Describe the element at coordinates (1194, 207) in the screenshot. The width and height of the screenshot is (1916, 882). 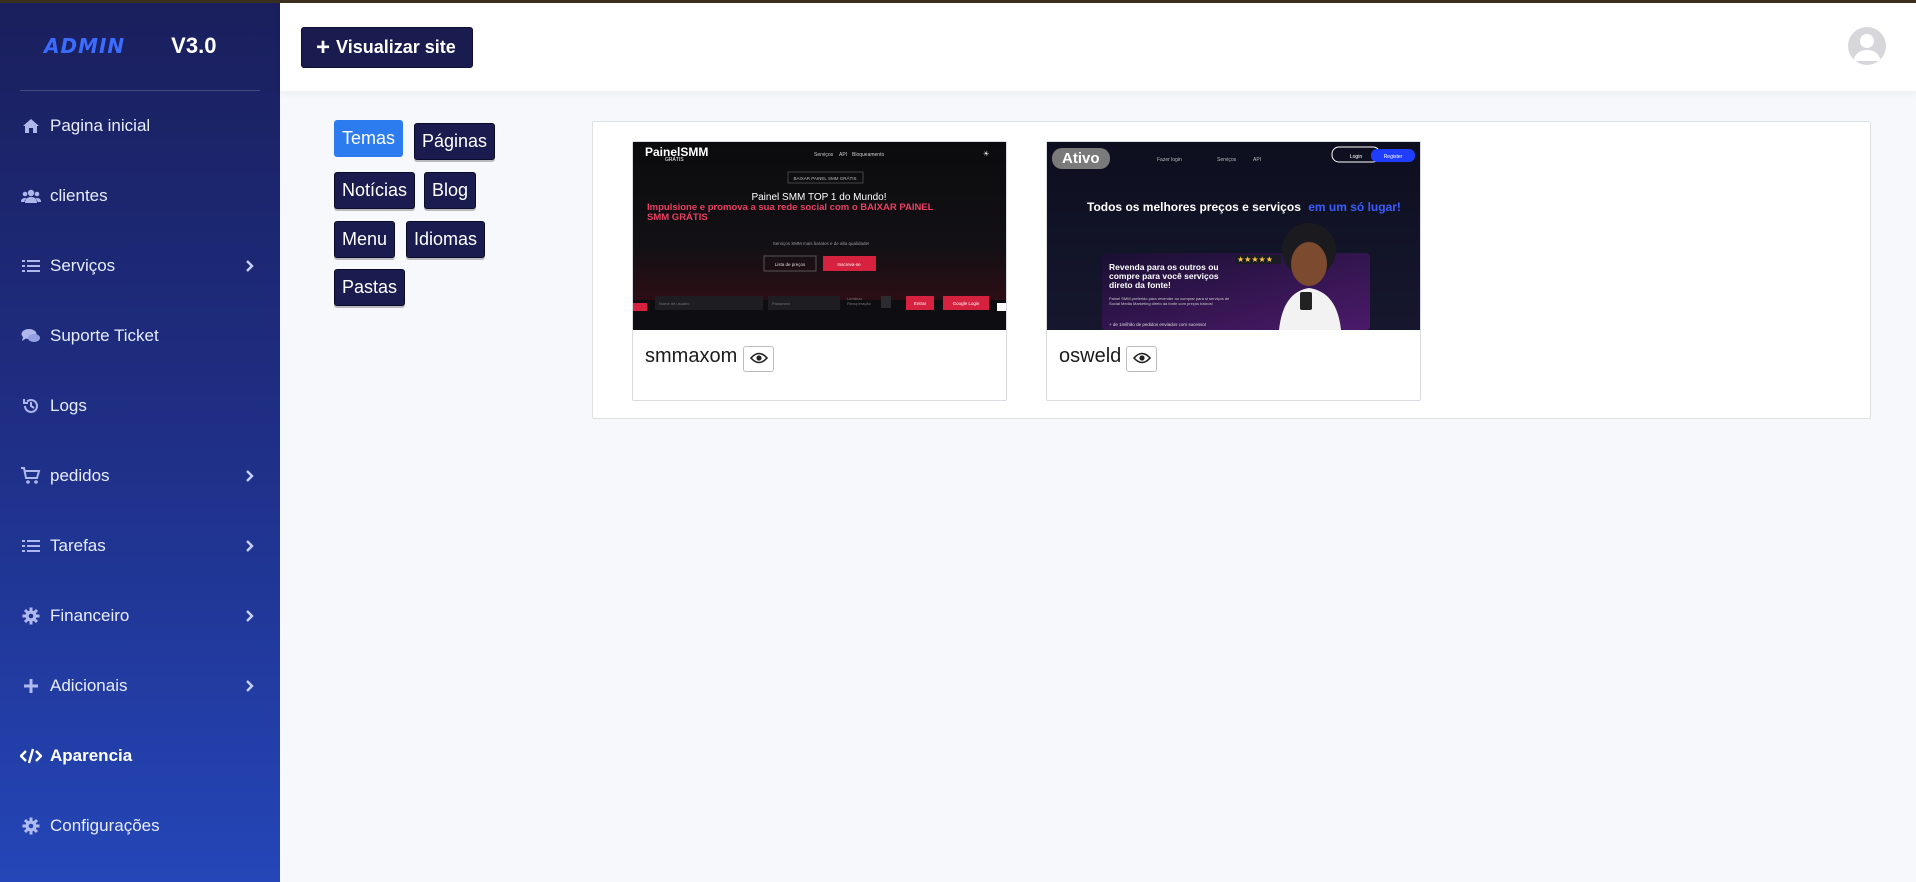
I see `preview-headline-a: Todos os melhores preços e serviços` at that location.